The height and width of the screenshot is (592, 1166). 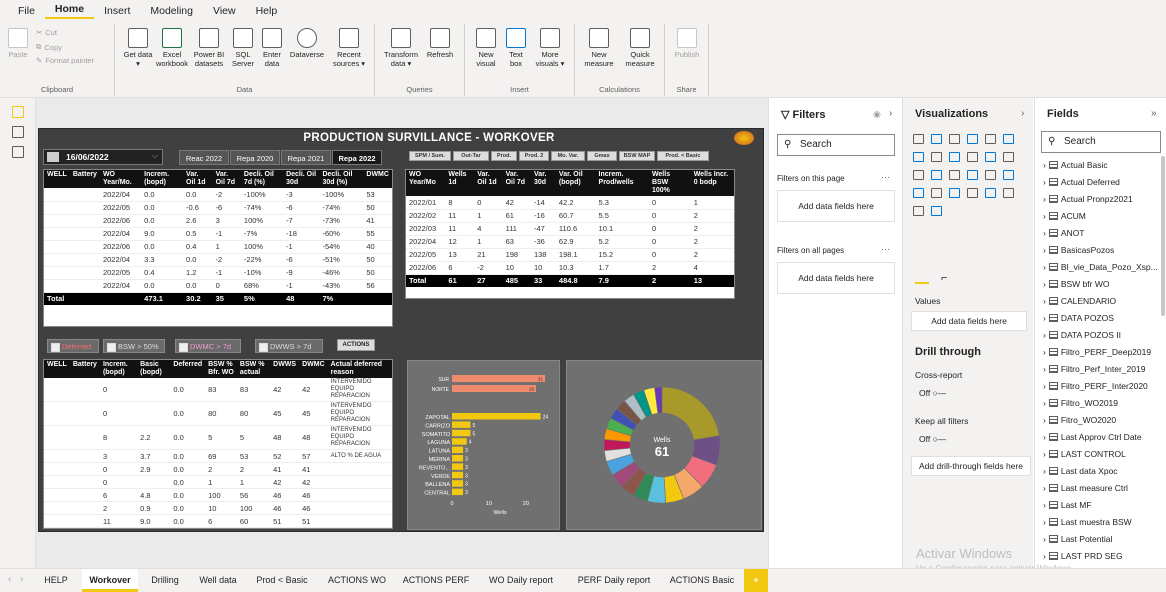 I want to click on new-visual-button: New visual, so click(x=486, y=48).